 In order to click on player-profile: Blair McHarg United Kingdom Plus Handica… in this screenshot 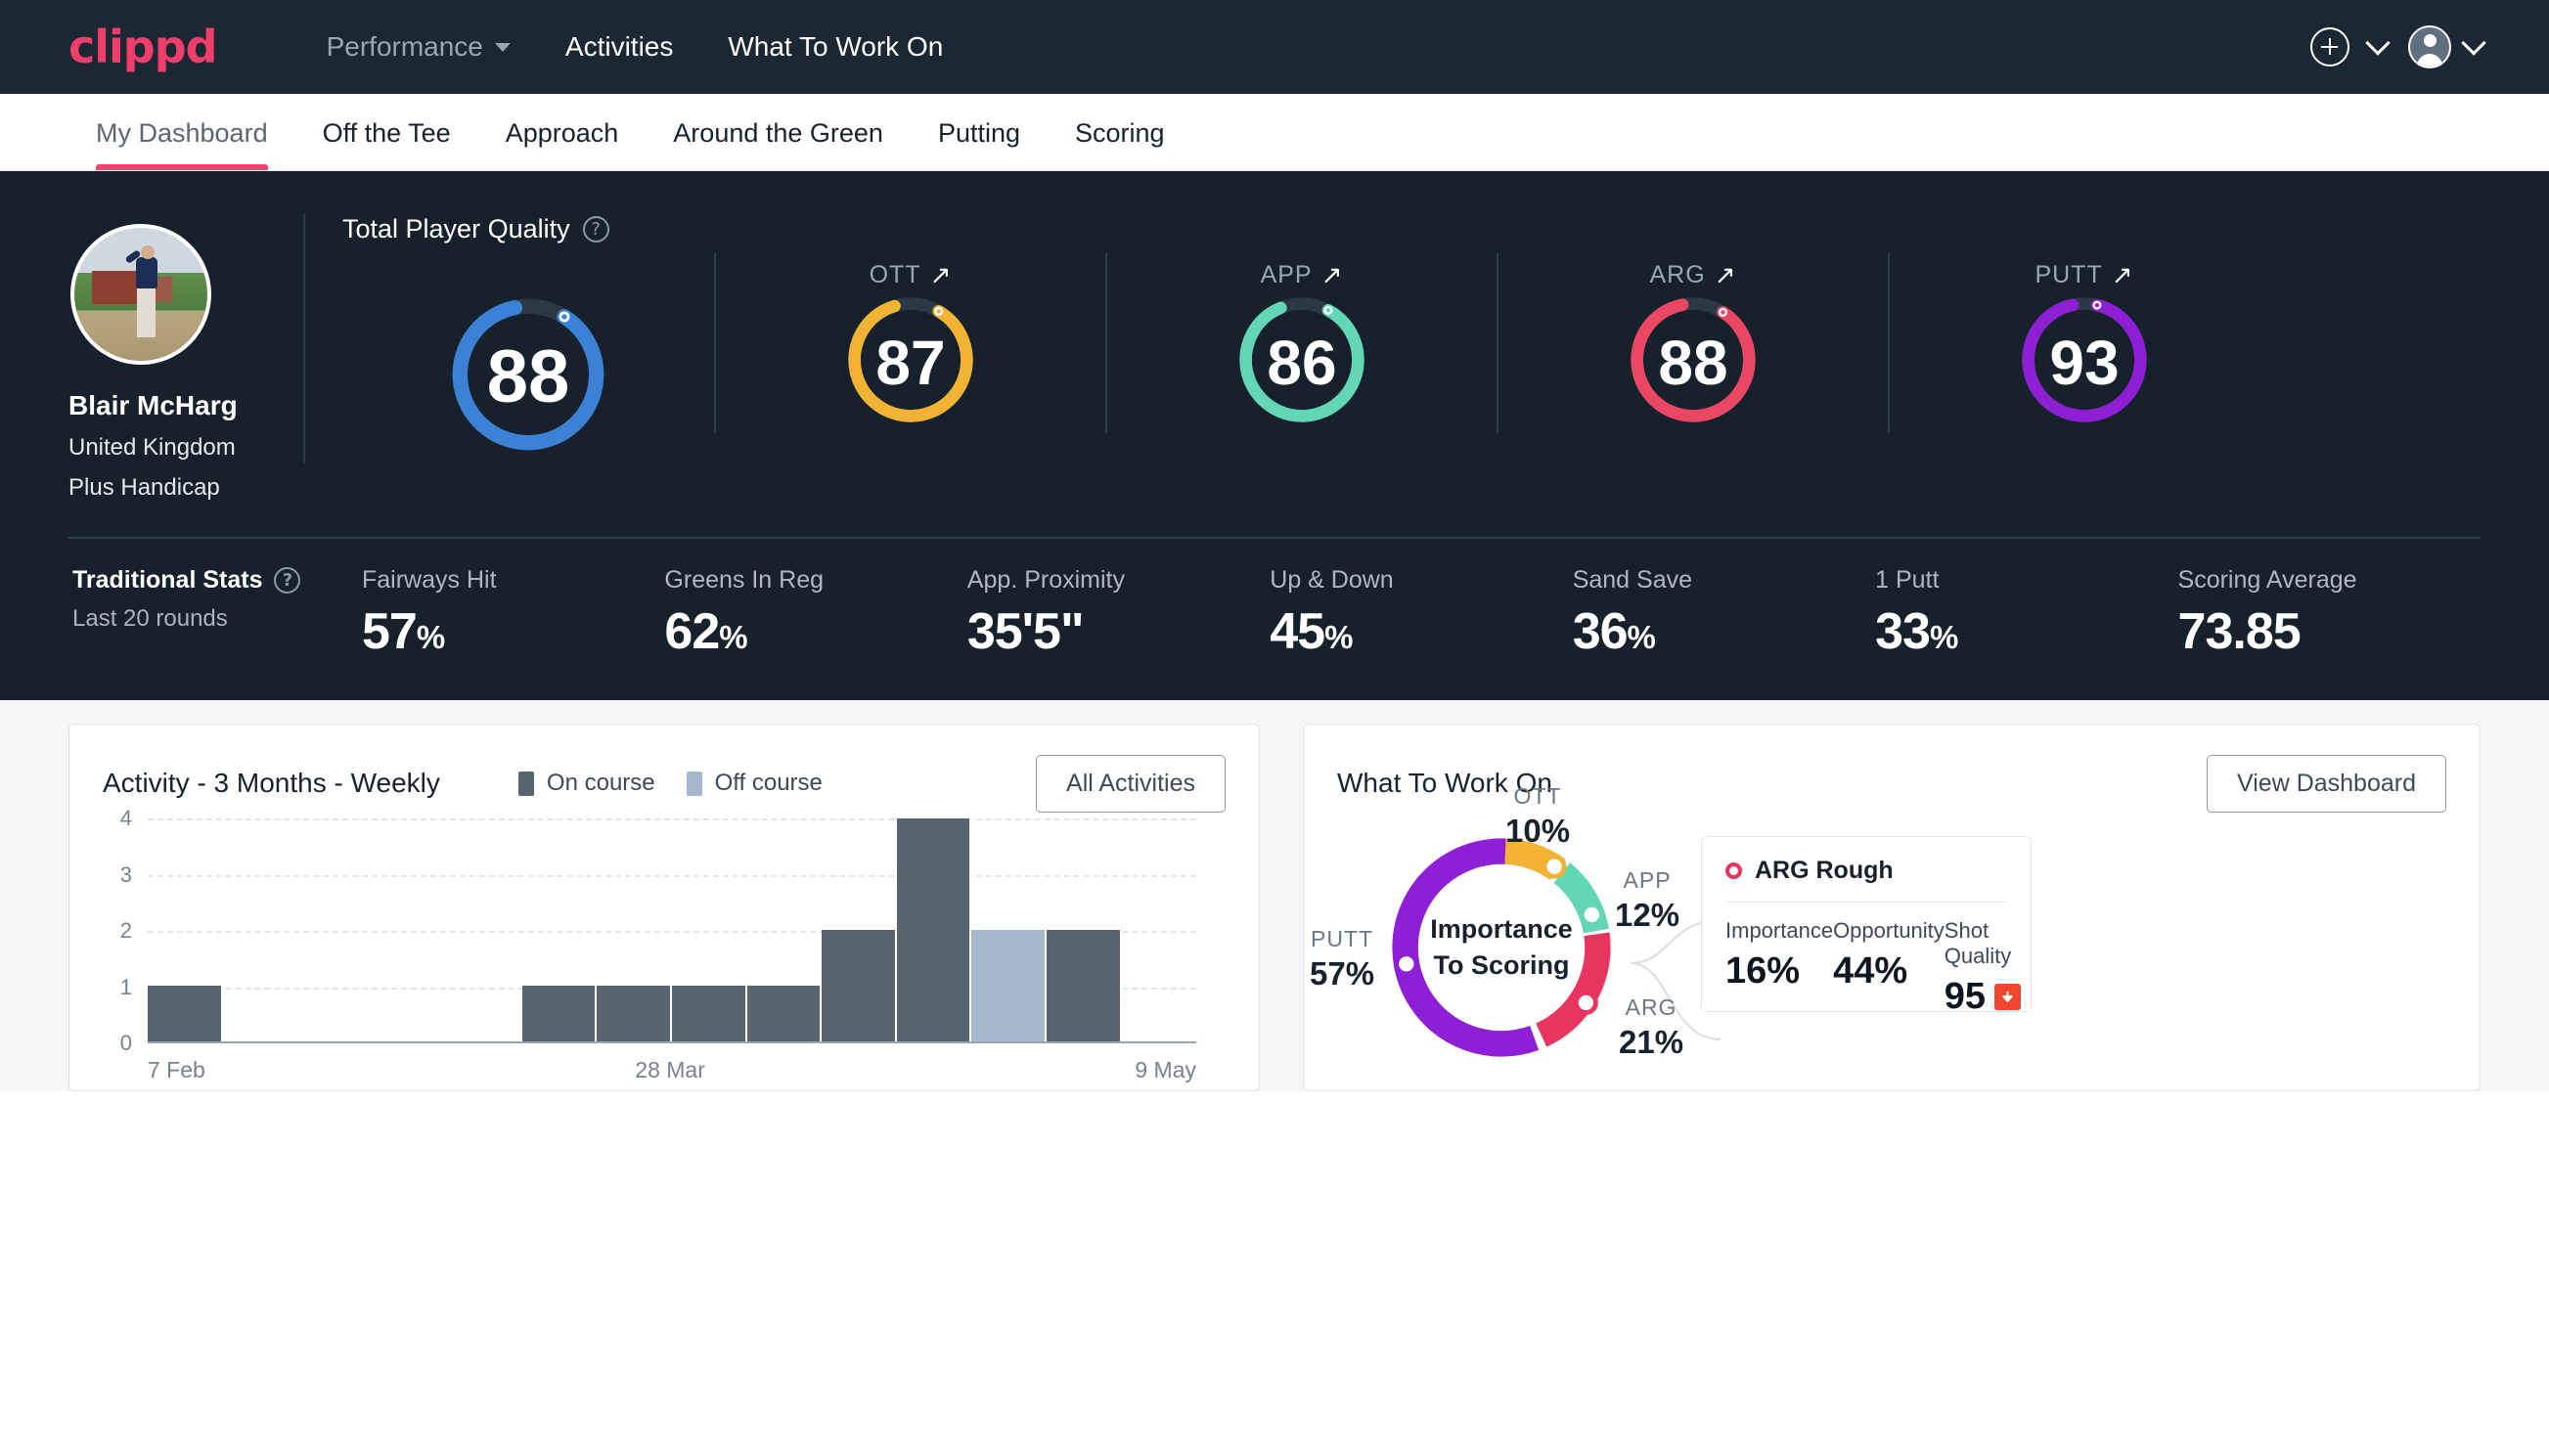, I will do `click(169, 358)`.